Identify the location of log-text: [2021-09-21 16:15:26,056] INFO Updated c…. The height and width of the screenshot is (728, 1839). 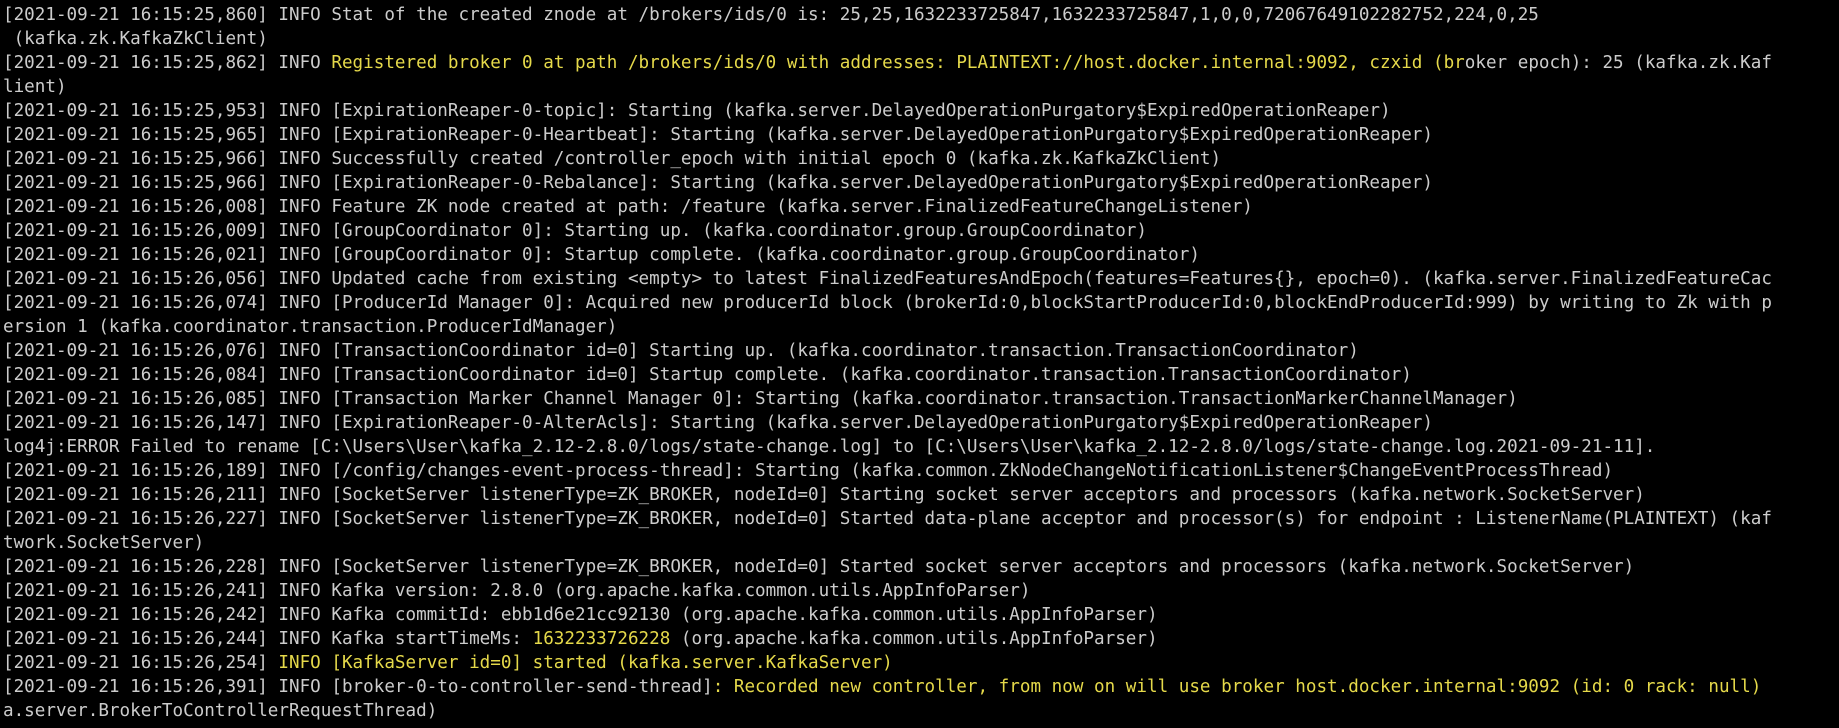
(887, 279).